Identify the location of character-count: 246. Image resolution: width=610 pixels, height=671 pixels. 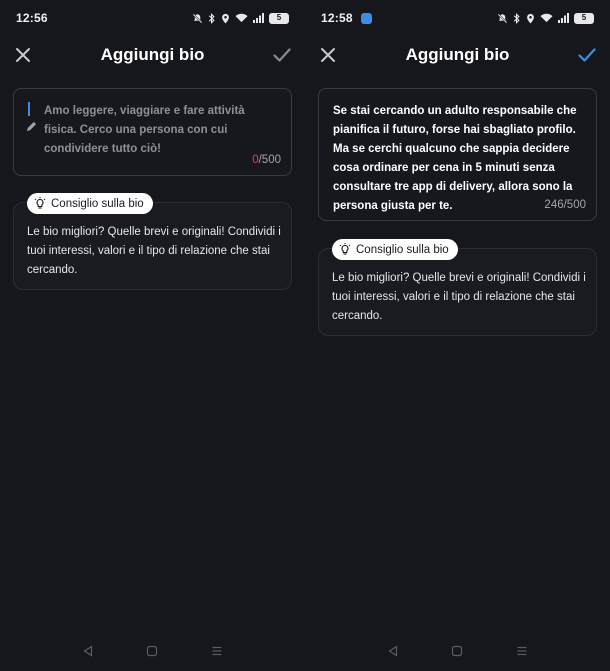
(554, 205).